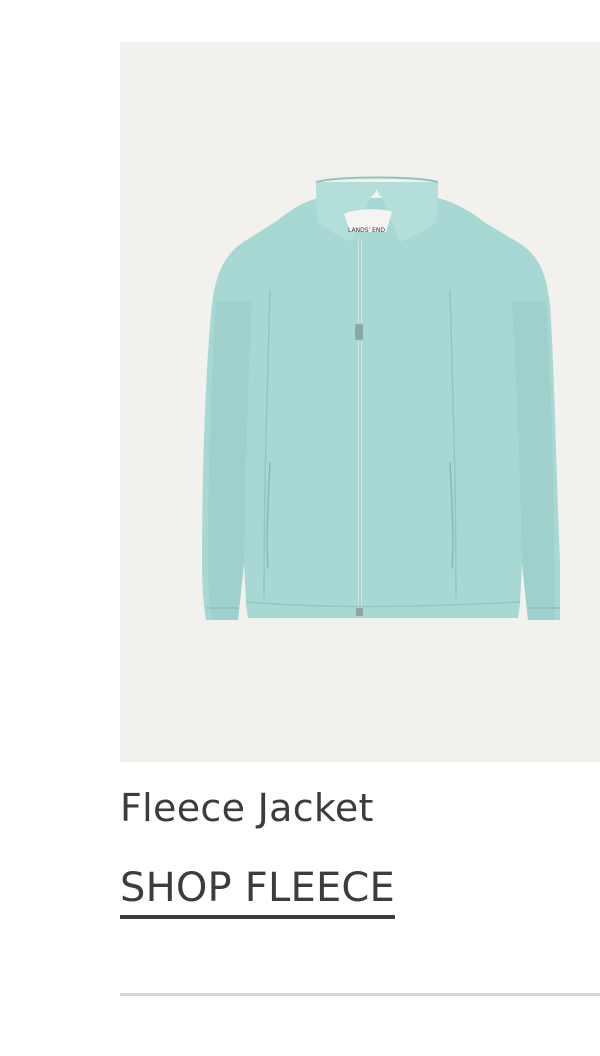 The image size is (600, 1056). What do you see at coordinates (247, 808) in the screenshot?
I see `product-title: Fleece Jacket` at bounding box center [247, 808].